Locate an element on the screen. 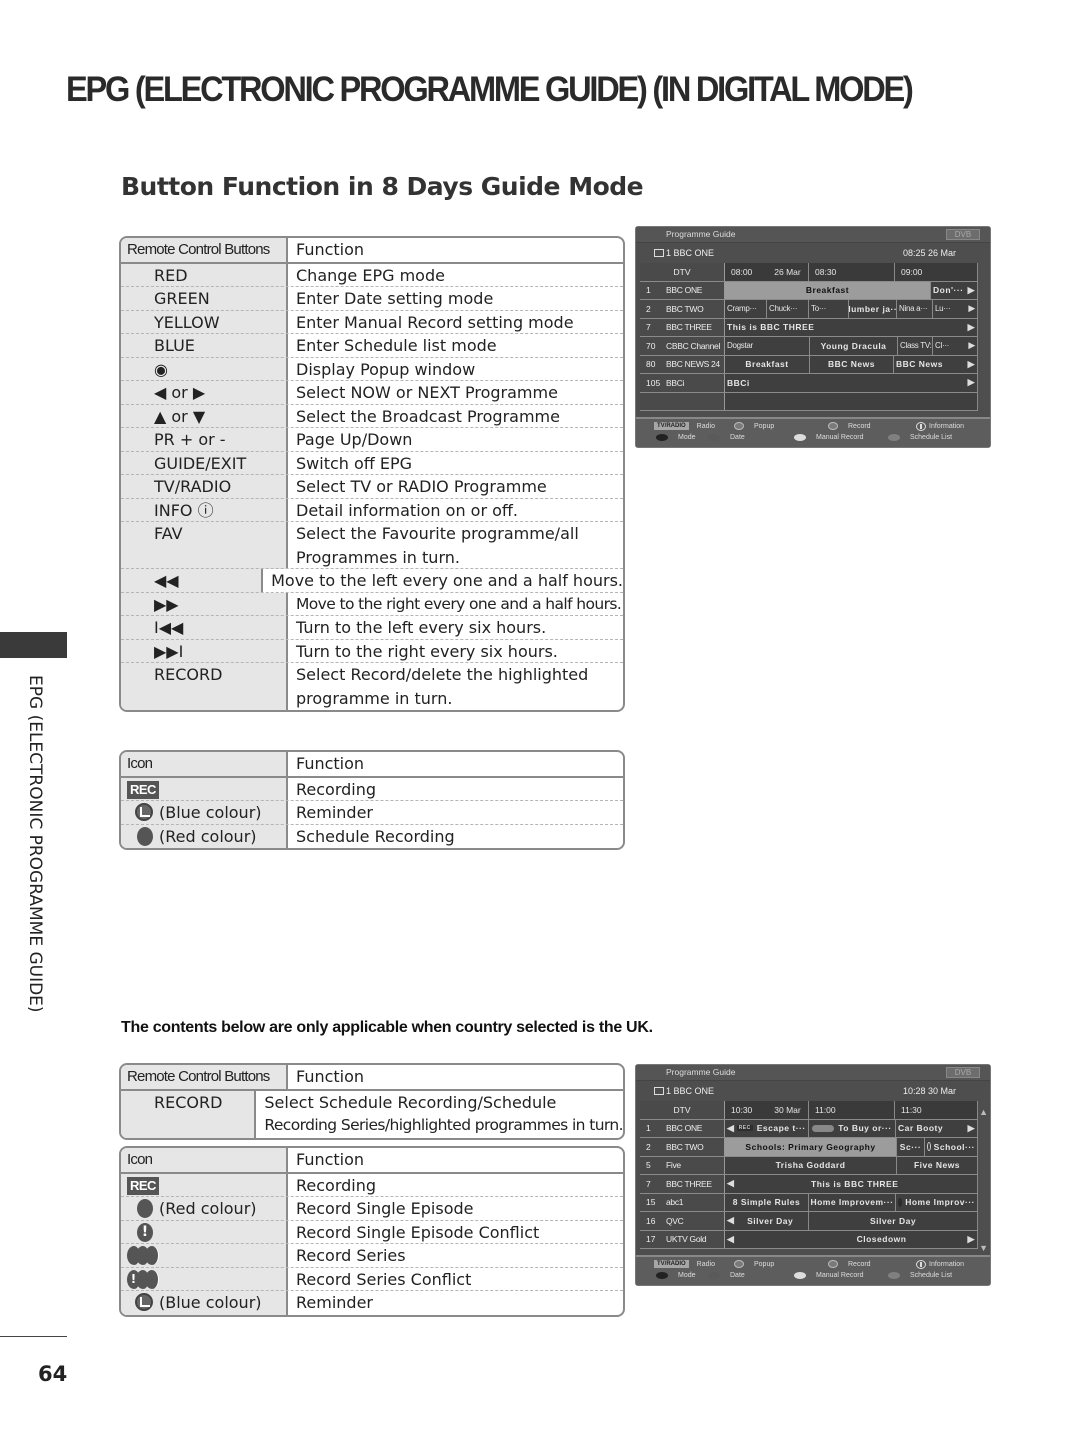 This screenshot has height=1439, width=1080. function-text: Reminder is located at coordinates (334, 1302).